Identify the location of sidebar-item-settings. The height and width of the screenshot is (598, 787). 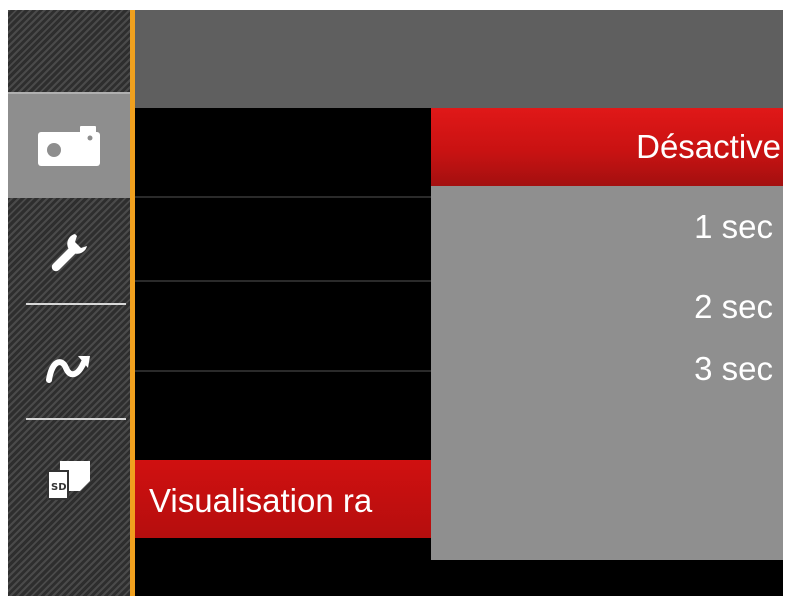
(69, 252).